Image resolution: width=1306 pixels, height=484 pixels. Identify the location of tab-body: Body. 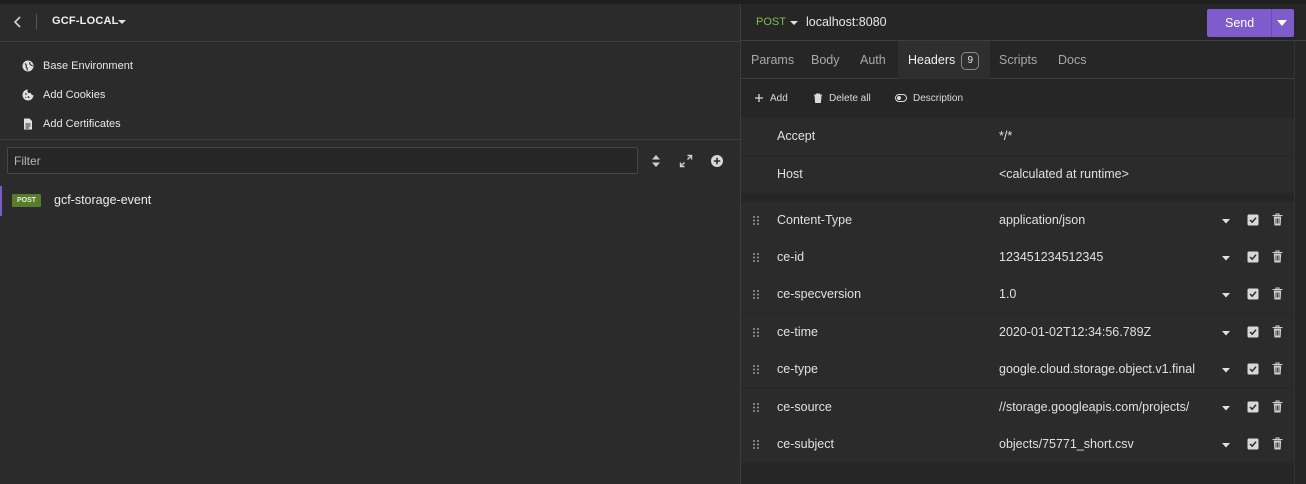
(825, 60).